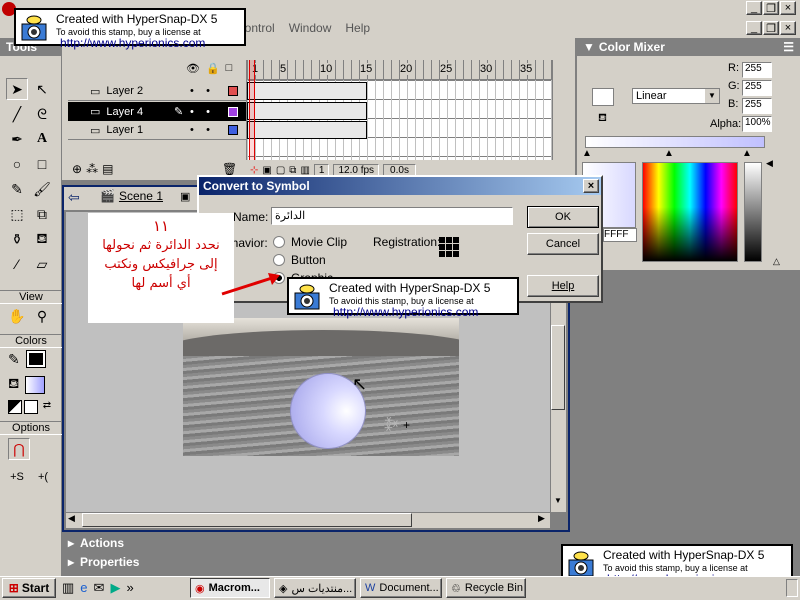 This screenshot has width=800, height=600. What do you see at coordinates (310, 28) in the screenshot?
I see `menu-window: Window` at bounding box center [310, 28].